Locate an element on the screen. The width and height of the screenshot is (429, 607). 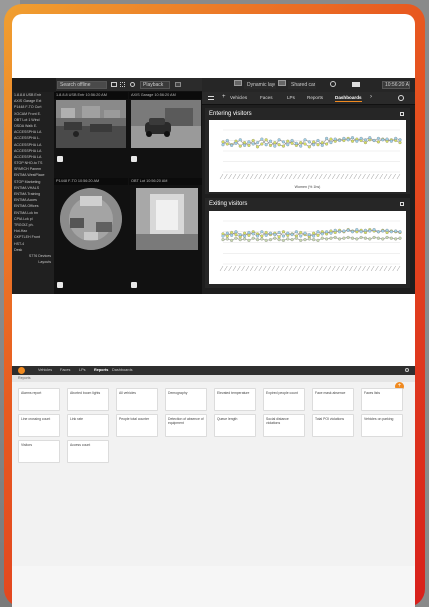
layout-tab-icon is located at coordinates (238, 83).